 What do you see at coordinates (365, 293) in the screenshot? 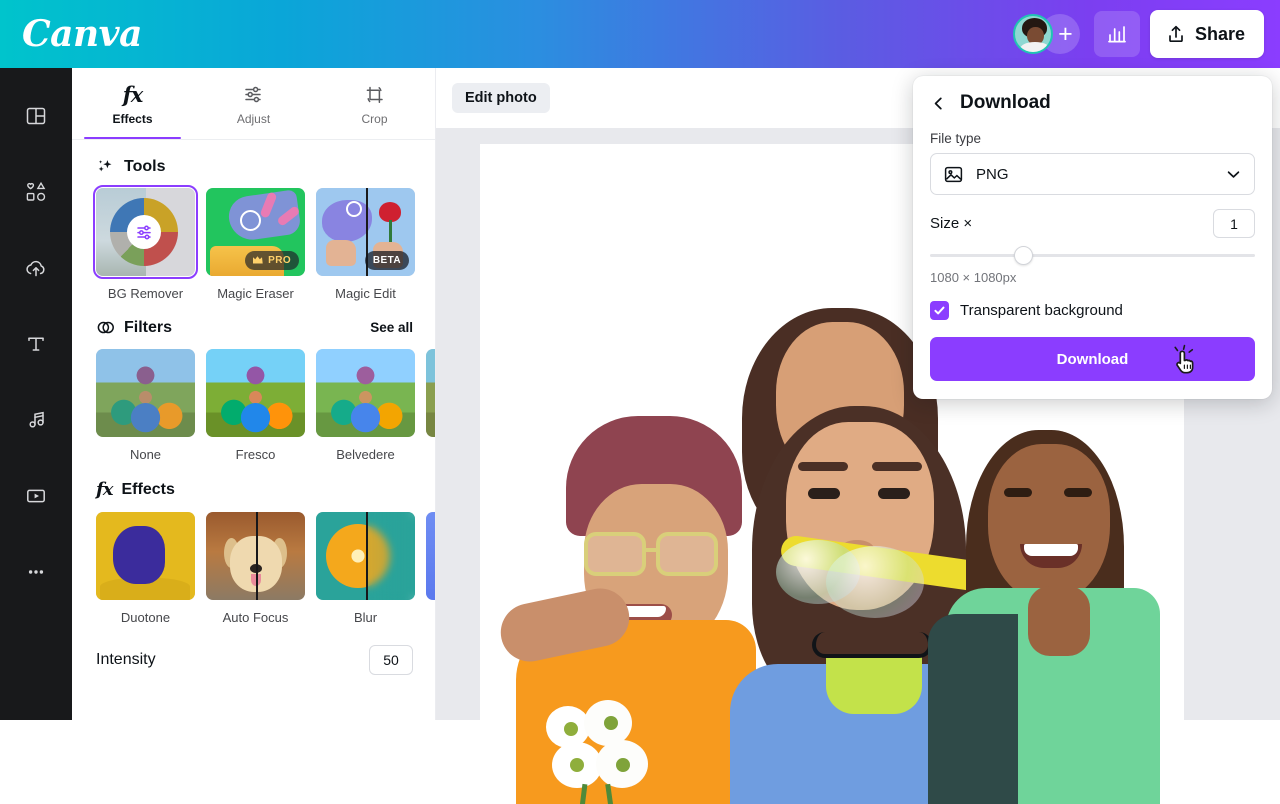
I see `tool-magic-edit-label: Magic Edit` at bounding box center [365, 293].